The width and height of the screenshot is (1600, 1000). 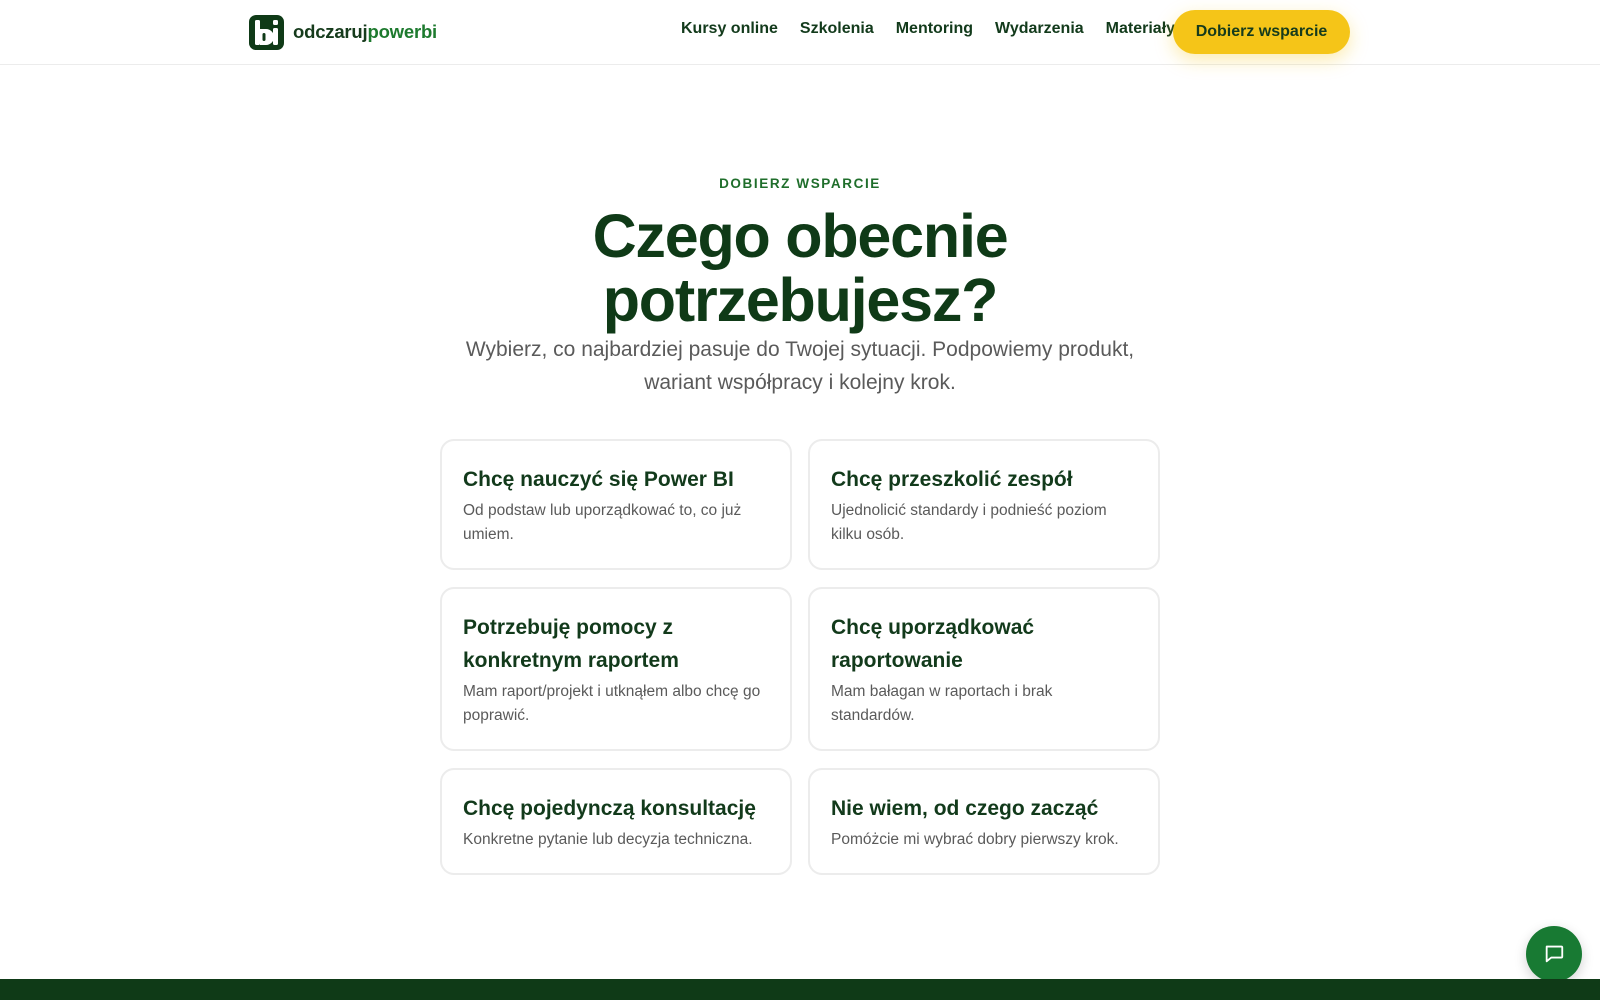 I want to click on nav-link-wydarzenia: Wydarzenia, so click(x=1039, y=29).